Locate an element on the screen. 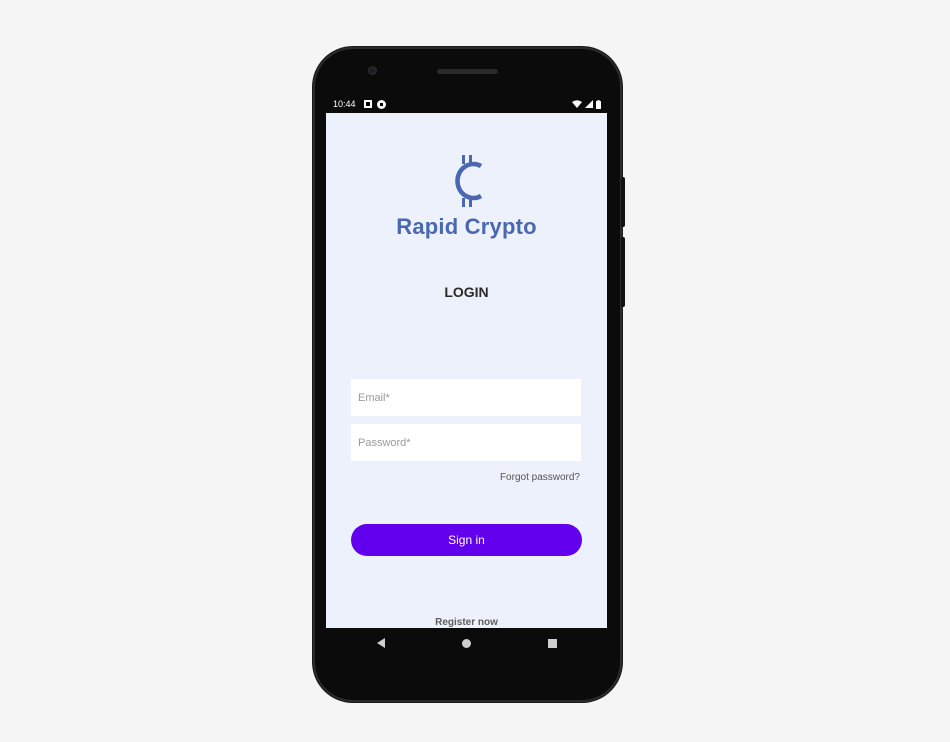  password-field is located at coordinates (466, 442).